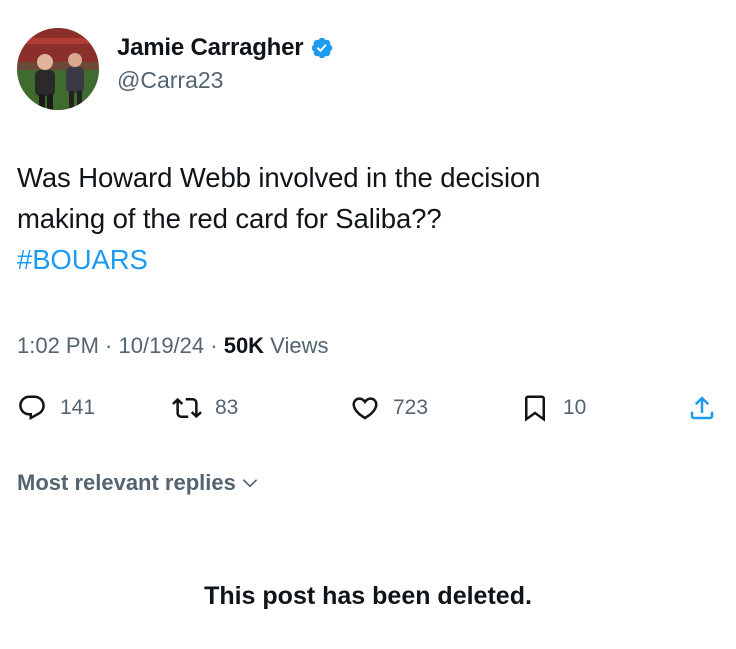 This screenshot has height=649, width=736. What do you see at coordinates (250, 483) in the screenshot?
I see `chevron-down-icon` at bounding box center [250, 483].